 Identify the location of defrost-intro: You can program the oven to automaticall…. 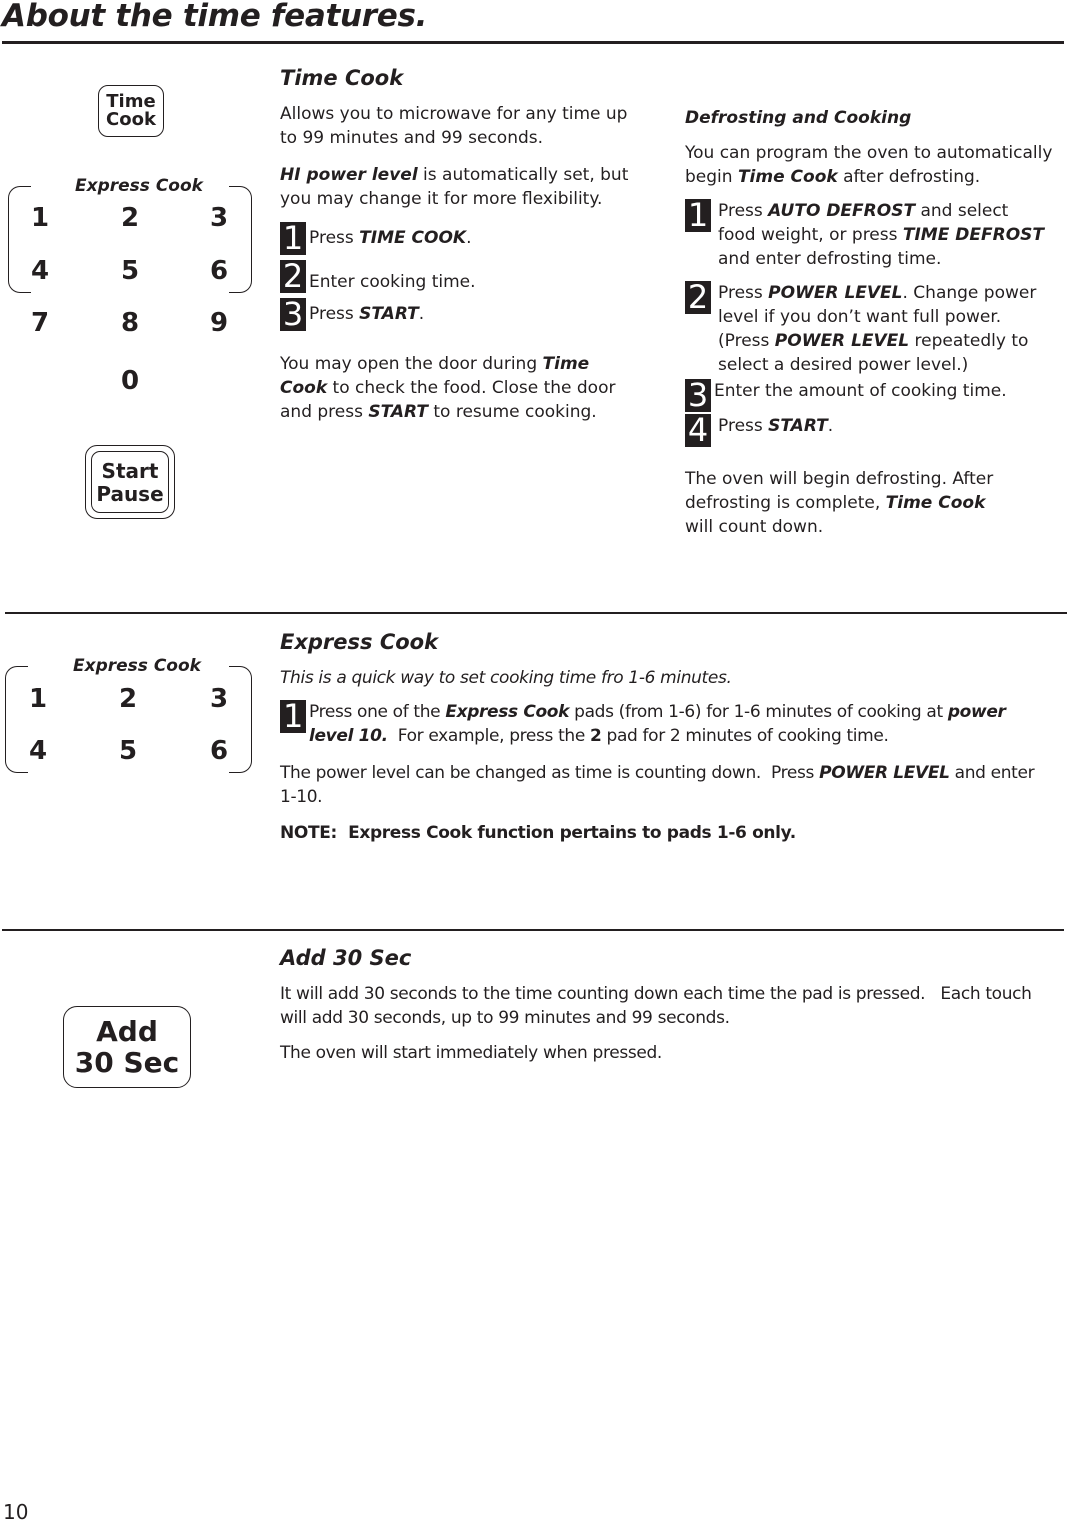
(870, 165).